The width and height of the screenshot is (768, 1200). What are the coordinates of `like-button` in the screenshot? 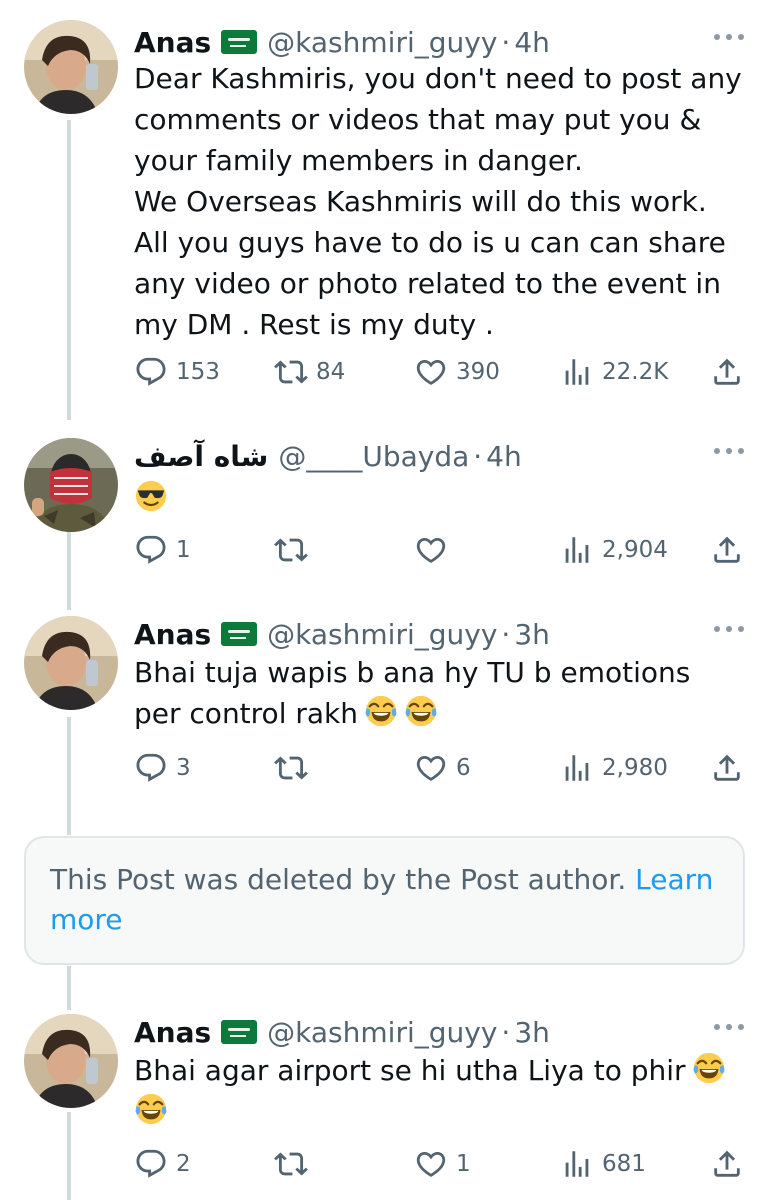 It's located at (435, 550).